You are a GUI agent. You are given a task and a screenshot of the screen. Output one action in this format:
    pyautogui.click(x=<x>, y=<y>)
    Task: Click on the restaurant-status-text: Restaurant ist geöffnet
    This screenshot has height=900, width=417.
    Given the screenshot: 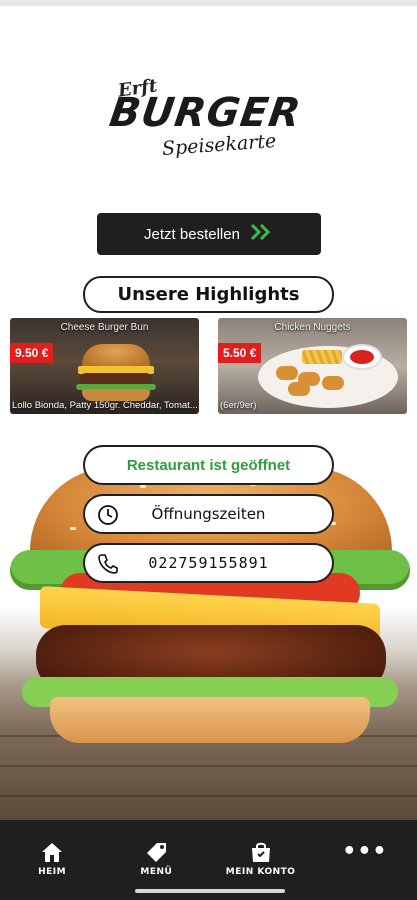 What is the action you would take?
    pyautogui.click(x=208, y=465)
    